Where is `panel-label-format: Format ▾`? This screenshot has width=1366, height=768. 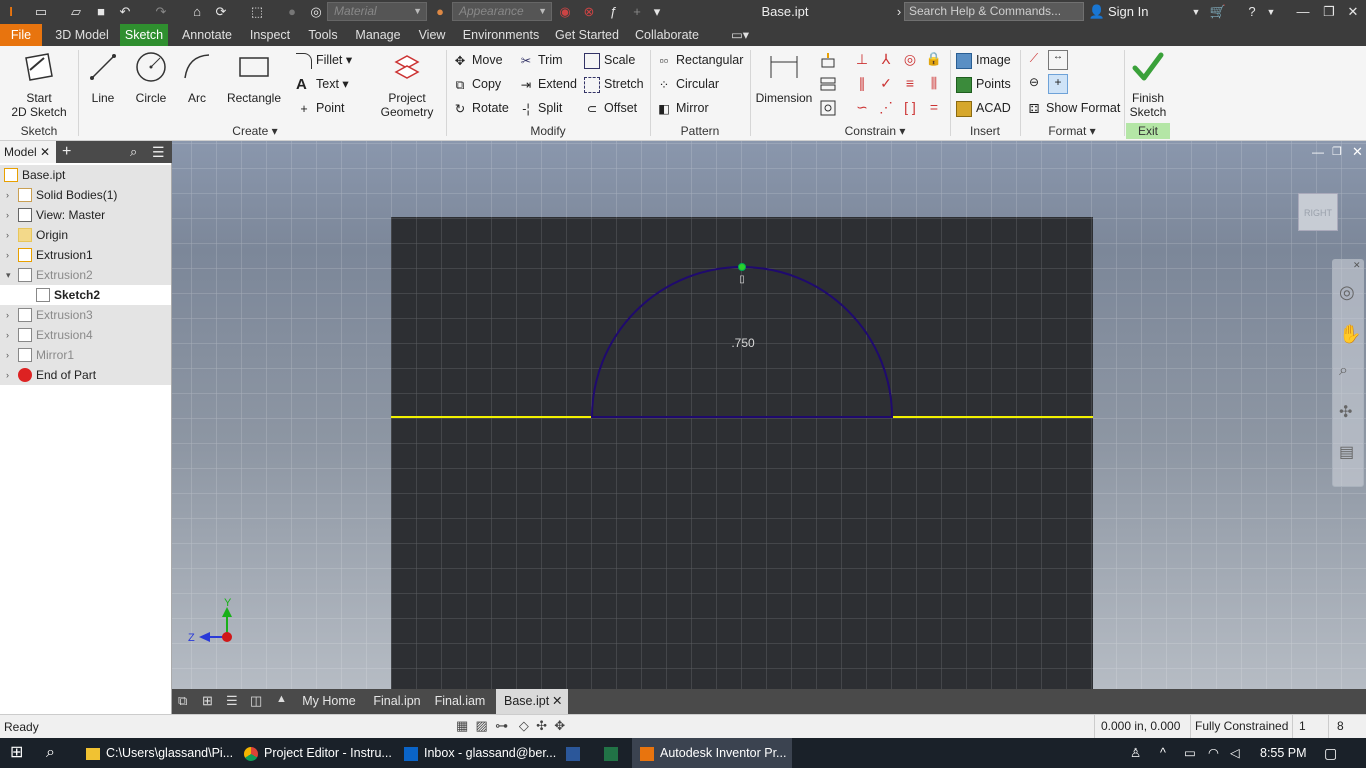
panel-label-format: Format ▾ is located at coordinates (1072, 131).